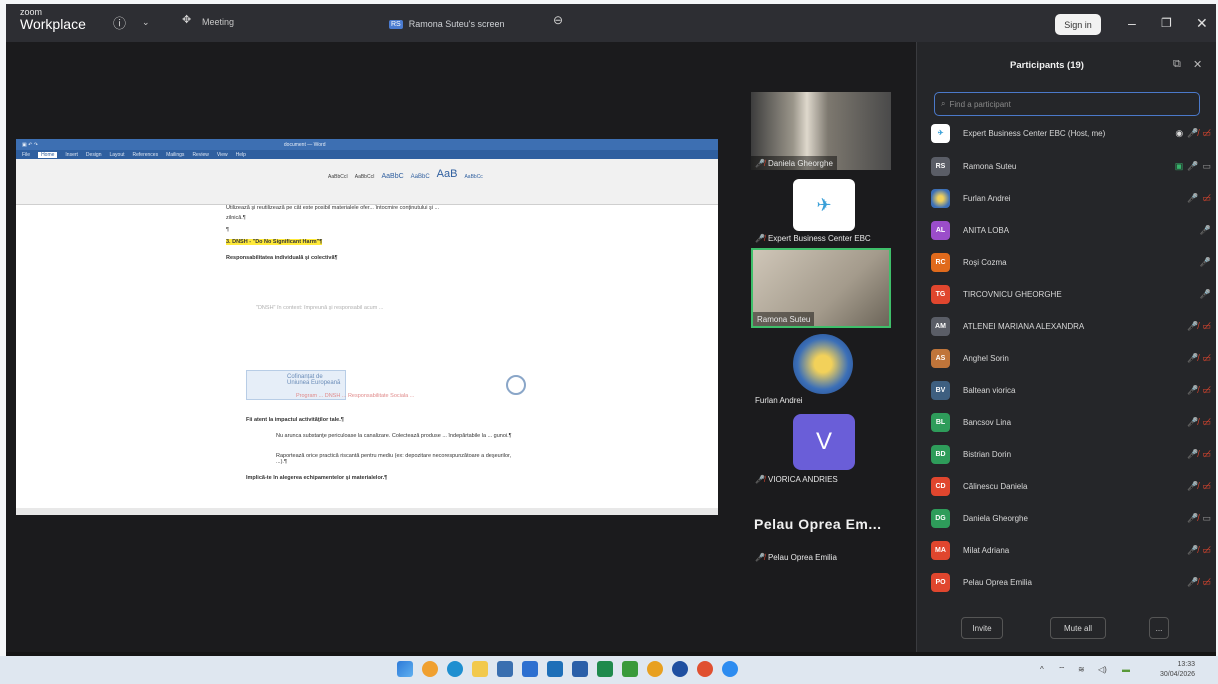 This screenshot has height=684, width=1218. What do you see at coordinates (821, 542) in the screenshot?
I see `video-tile: Pelau Oprea Em... 🎤̸ Pelau Oprea Emilia` at bounding box center [821, 542].